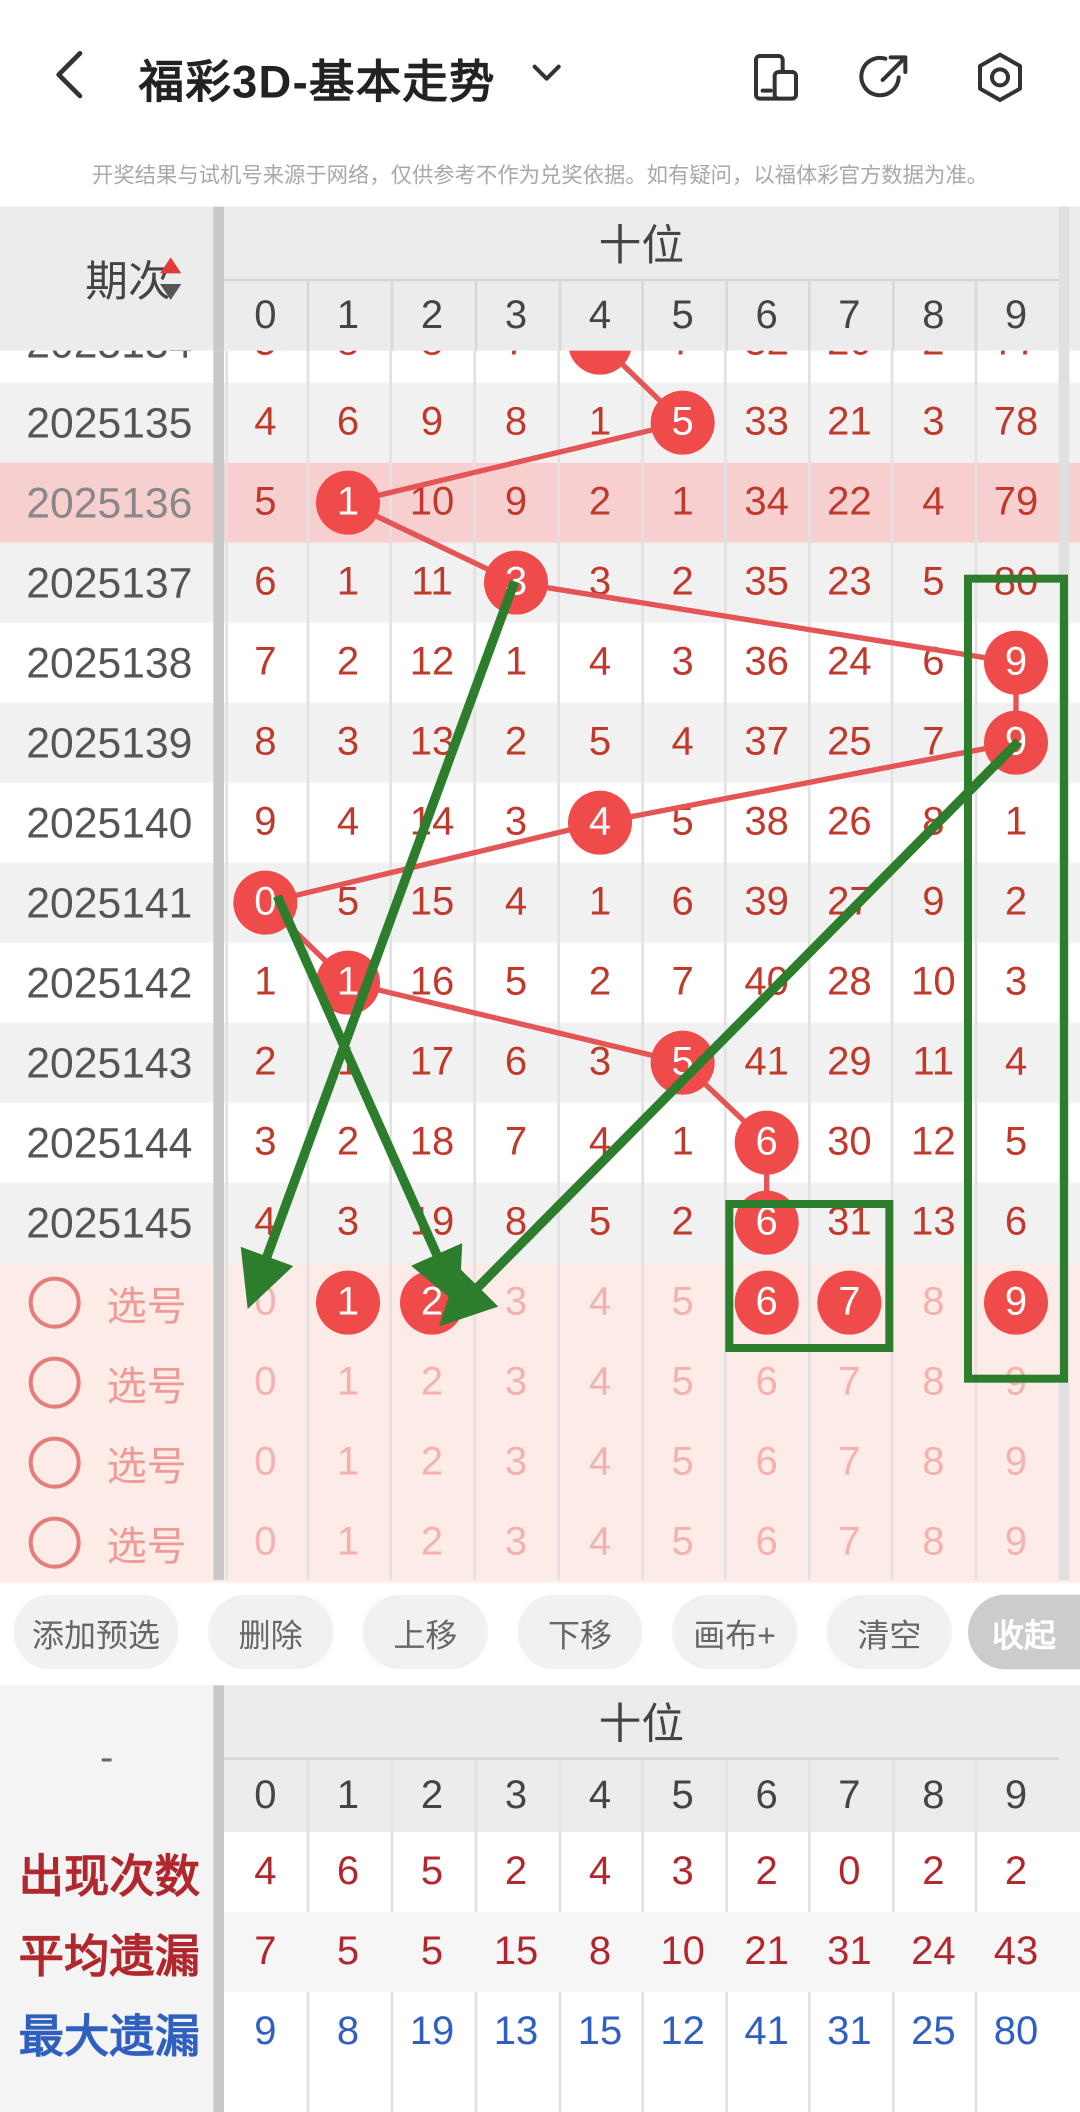 This screenshot has width=1080, height=2112. What do you see at coordinates (265, 1795) in the screenshot?
I see `stats-digit-header: 0` at bounding box center [265, 1795].